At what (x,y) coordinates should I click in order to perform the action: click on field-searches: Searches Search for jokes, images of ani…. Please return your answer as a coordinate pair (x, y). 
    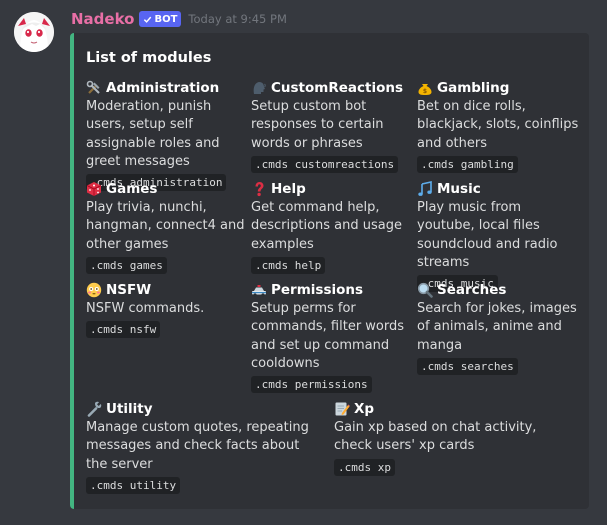
    Looking at the image, I should click on (499, 327).